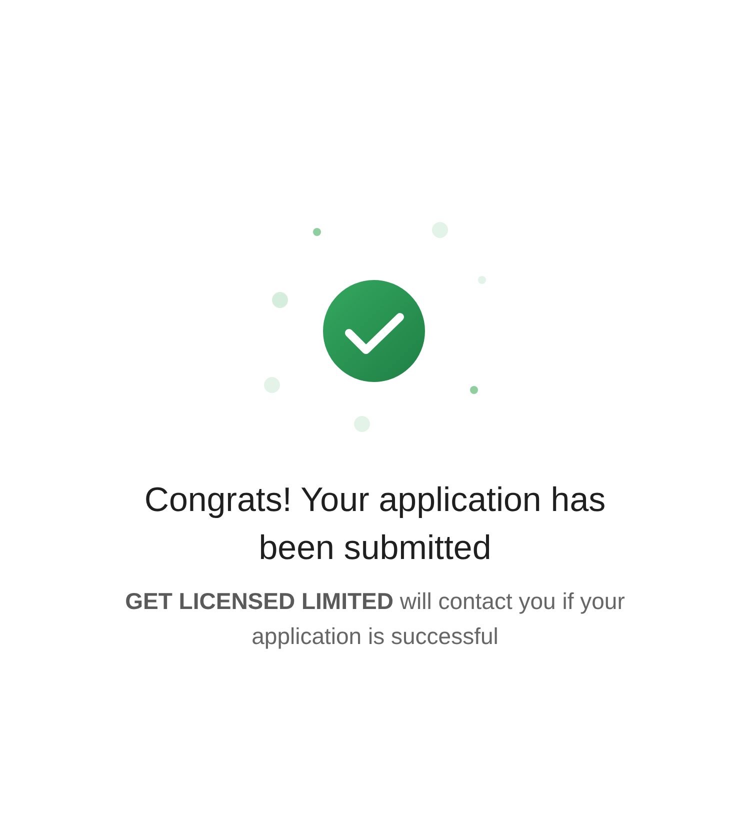 The image size is (750, 840). What do you see at coordinates (374, 331) in the screenshot?
I see `success-check-icon` at bounding box center [374, 331].